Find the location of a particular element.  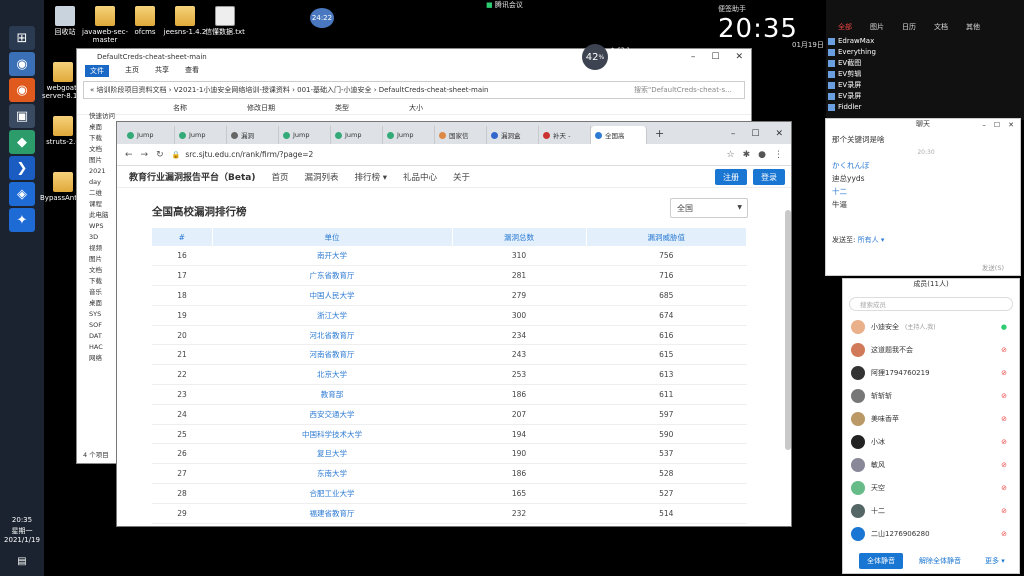

explorer-titlebar: DefaultCreds-cheat-sheet-main – ☐ ✕ is located at coordinates (414, 57).